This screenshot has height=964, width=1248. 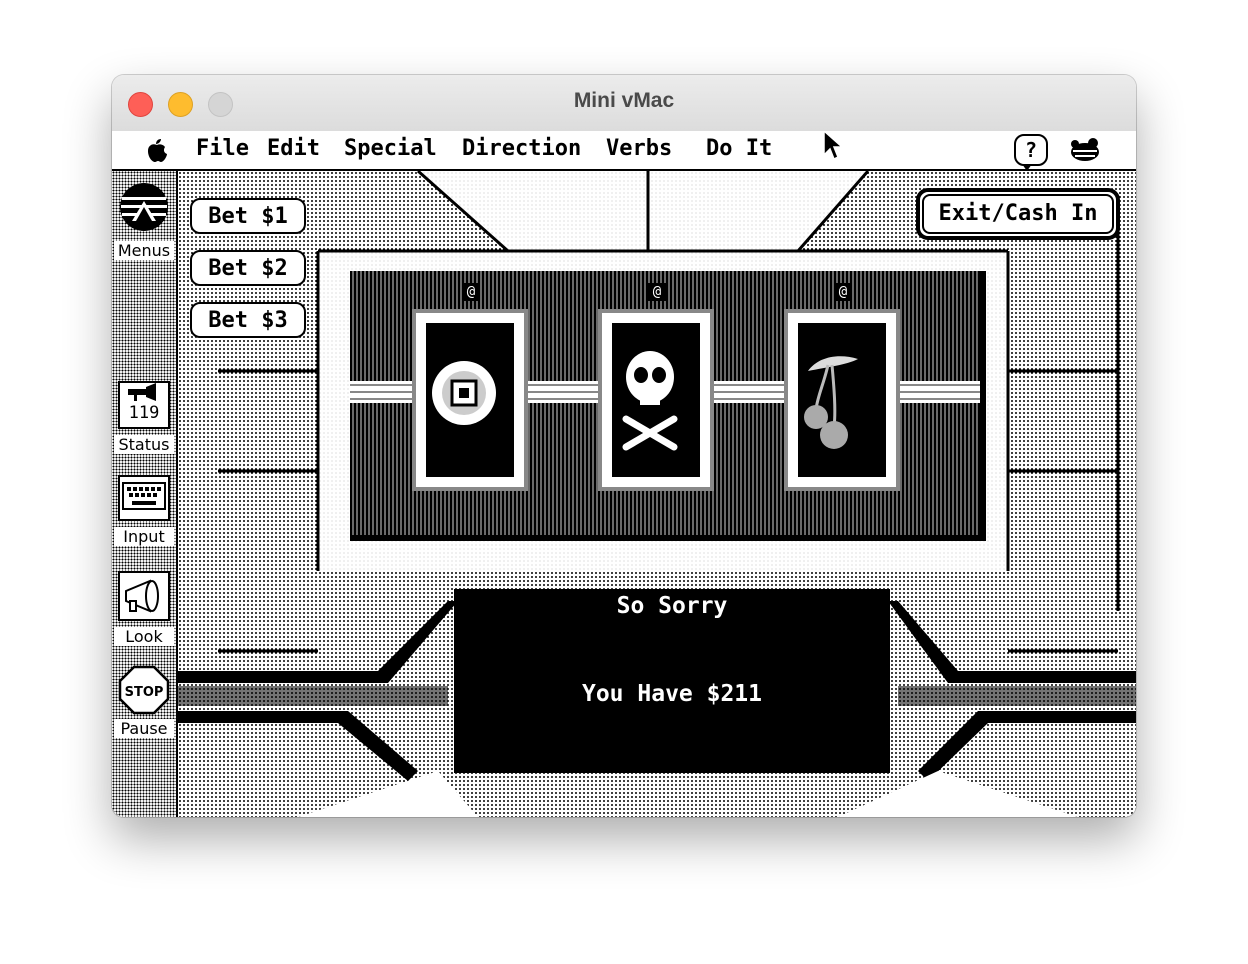 What do you see at coordinates (222, 148) in the screenshot?
I see `menu-file: File` at bounding box center [222, 148].